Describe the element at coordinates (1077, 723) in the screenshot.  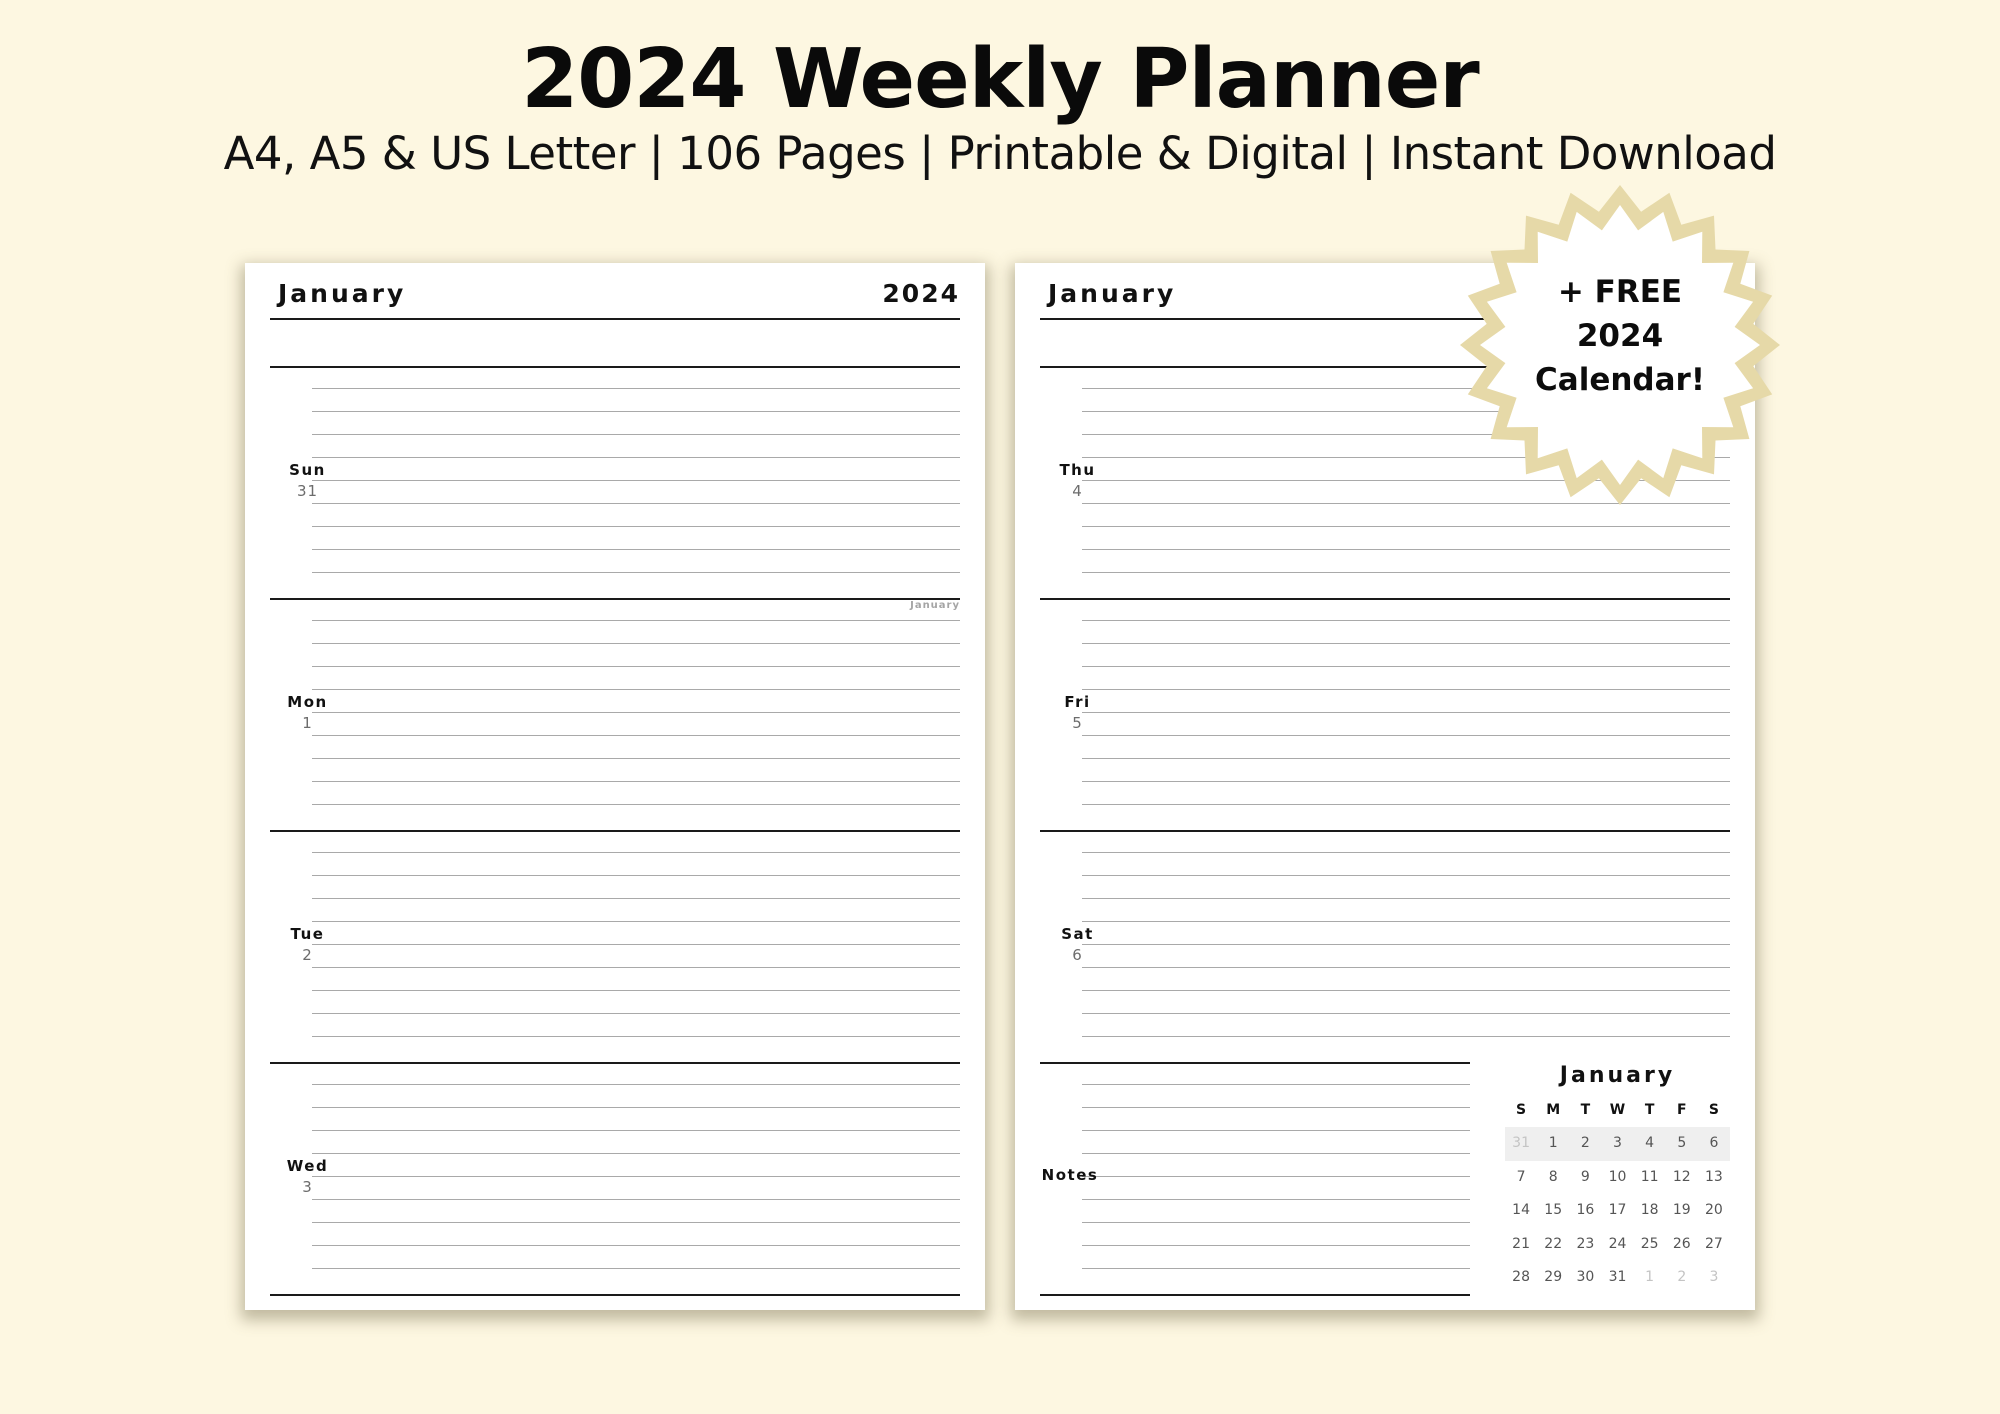
I see `day-number: 5` at that location.